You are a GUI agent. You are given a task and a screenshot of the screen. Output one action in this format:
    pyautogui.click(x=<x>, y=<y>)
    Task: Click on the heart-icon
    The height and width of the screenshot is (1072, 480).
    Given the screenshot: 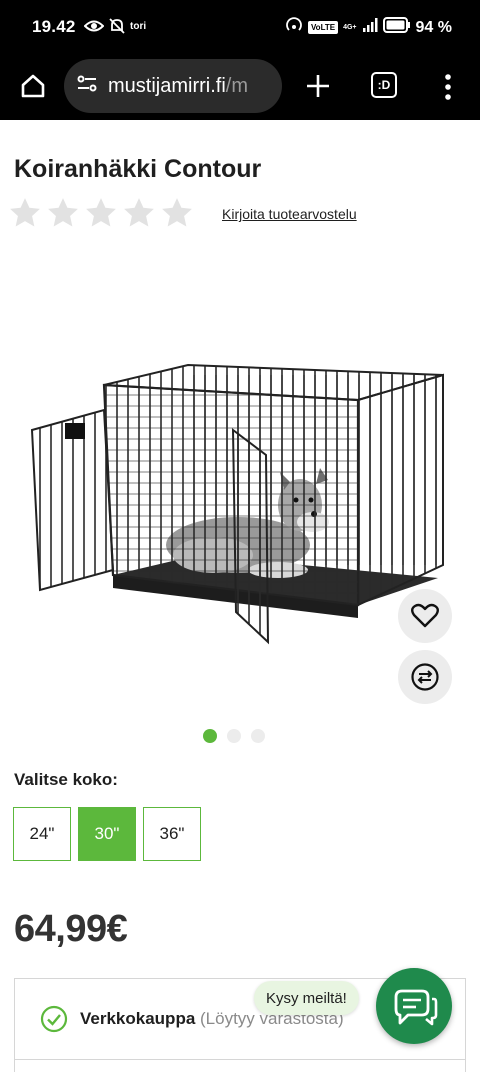 What is the action you would take?
    pyautogui.click(x=425, y=615)
    